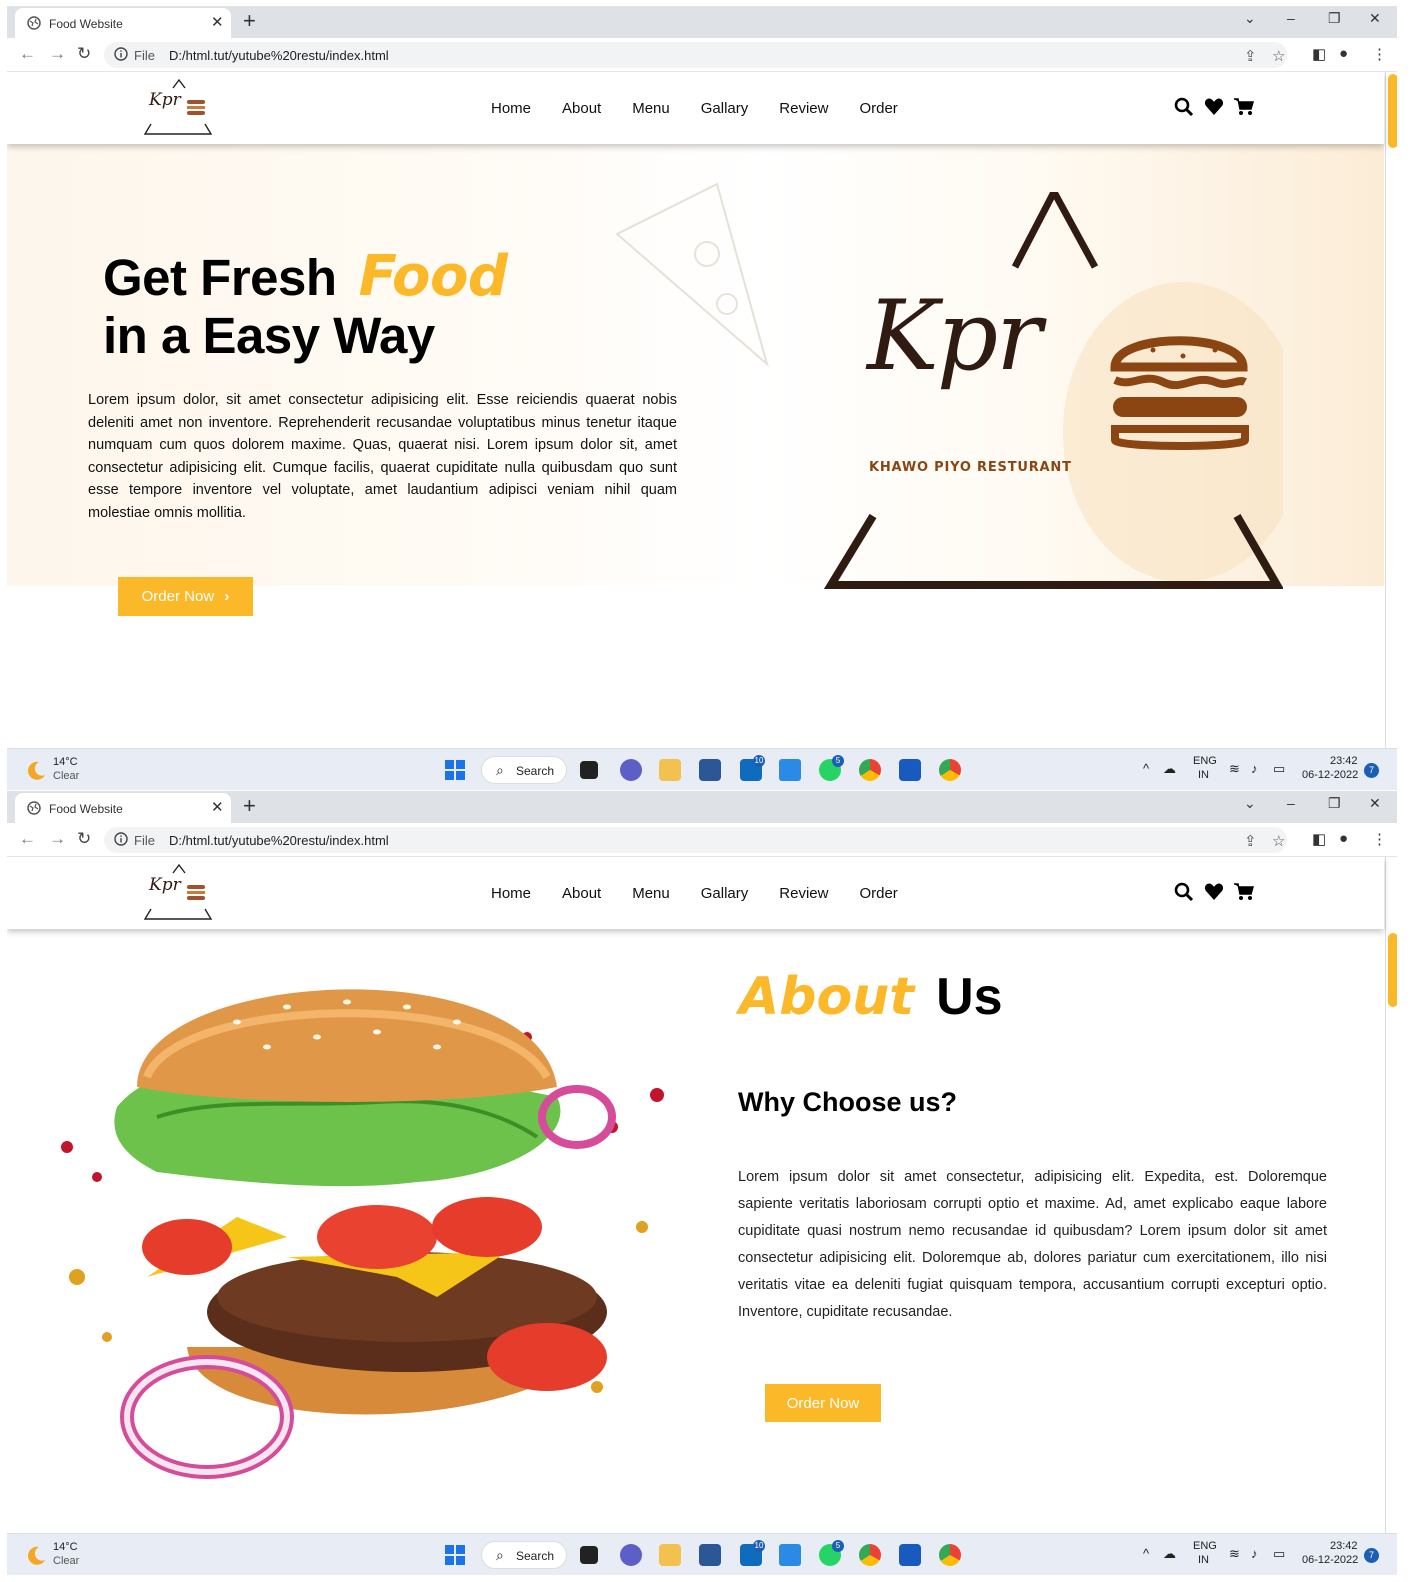 The height and width of the screenshot is (1582, 1414). I want to click on close-window-icon: ✕, so click(1375, 803).